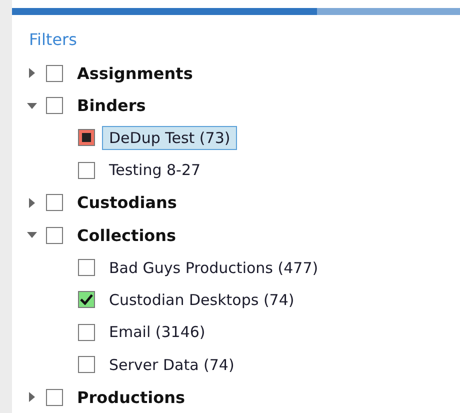  What do you see at coordinates (135, 73) in the screenshot?
I see `tree-group-label: Assignments` at bounding box center [135, 73].